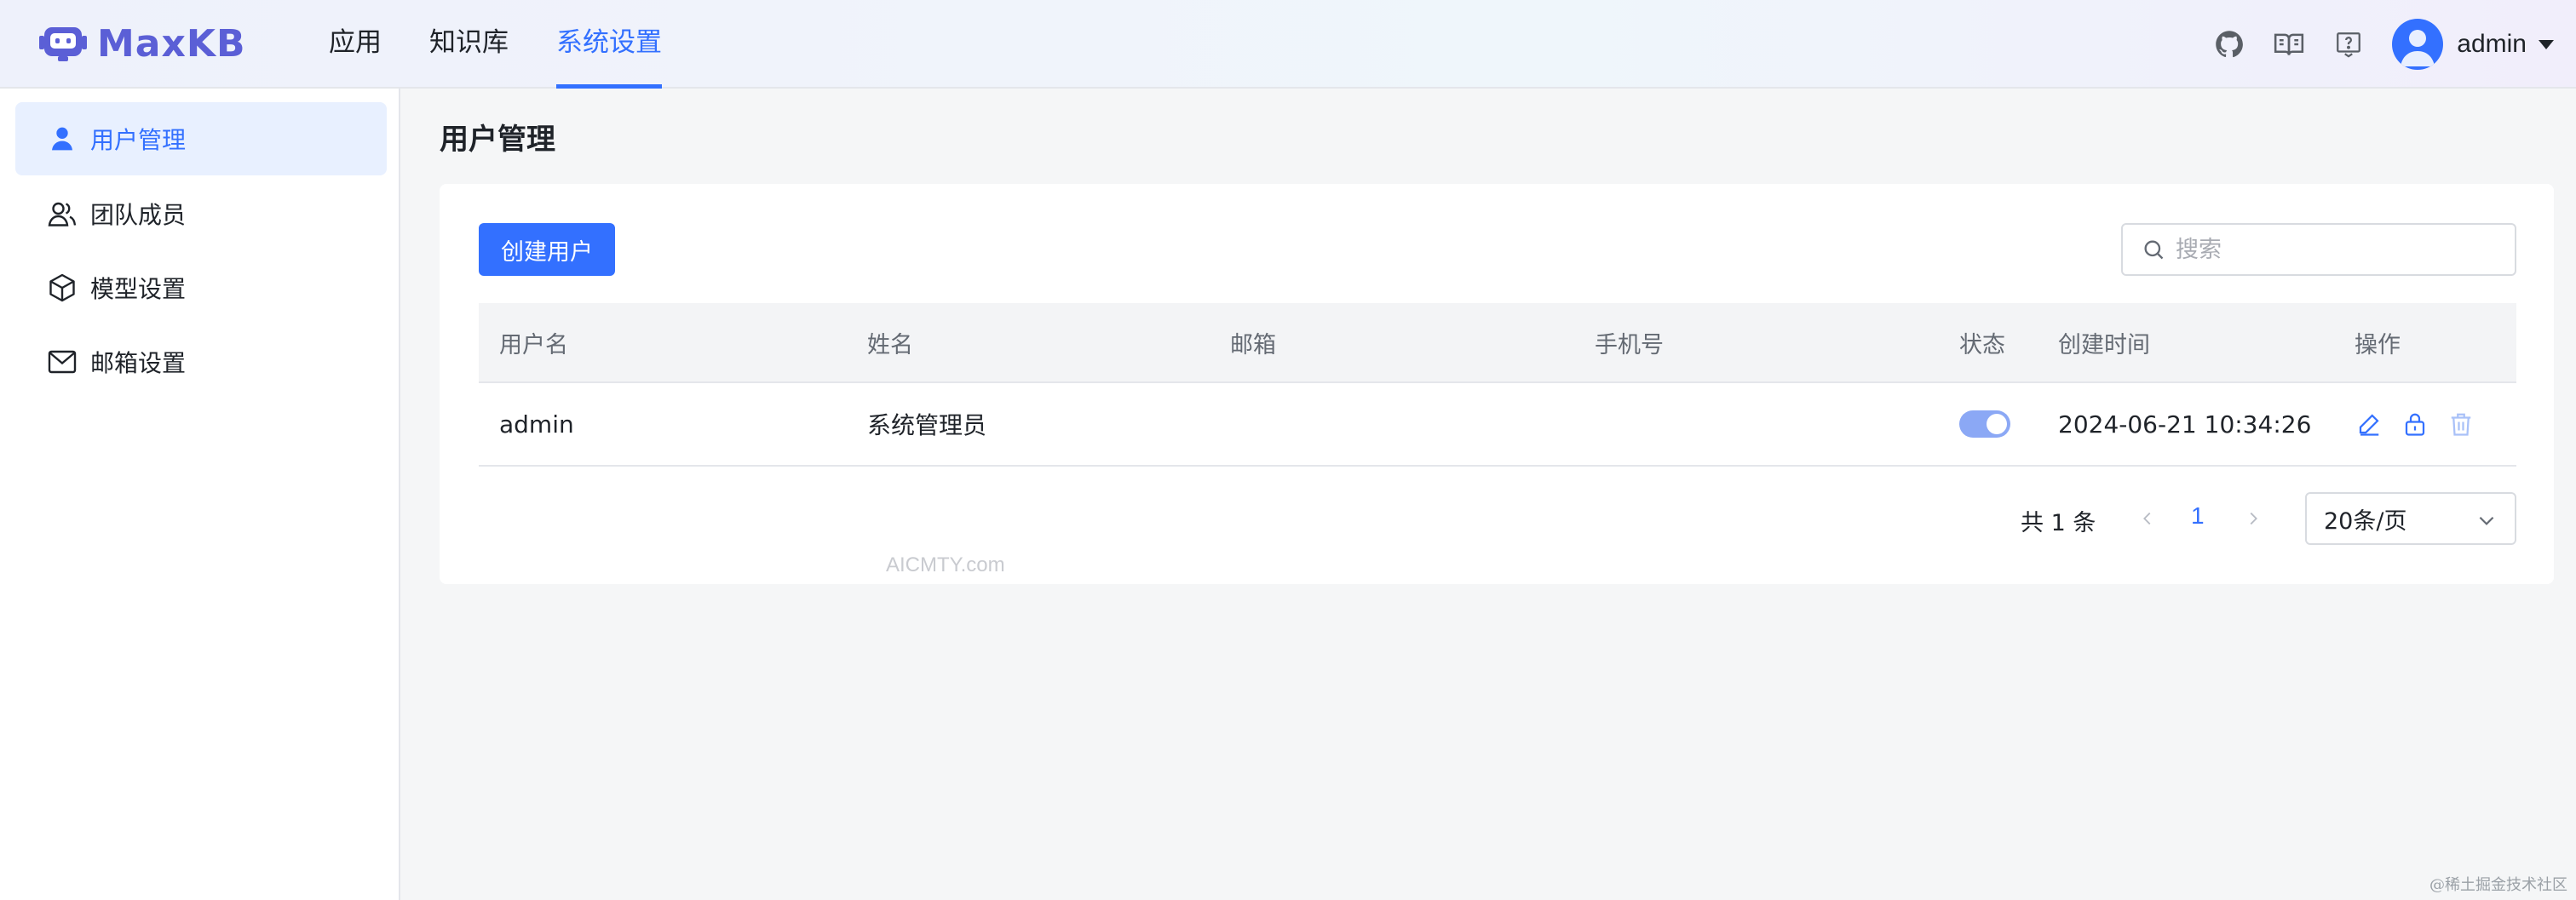  What do you see at coordinates (927, 425) in the screenshot?
I see `cell-name: 系统管理员` at bounding box center [927, 425].